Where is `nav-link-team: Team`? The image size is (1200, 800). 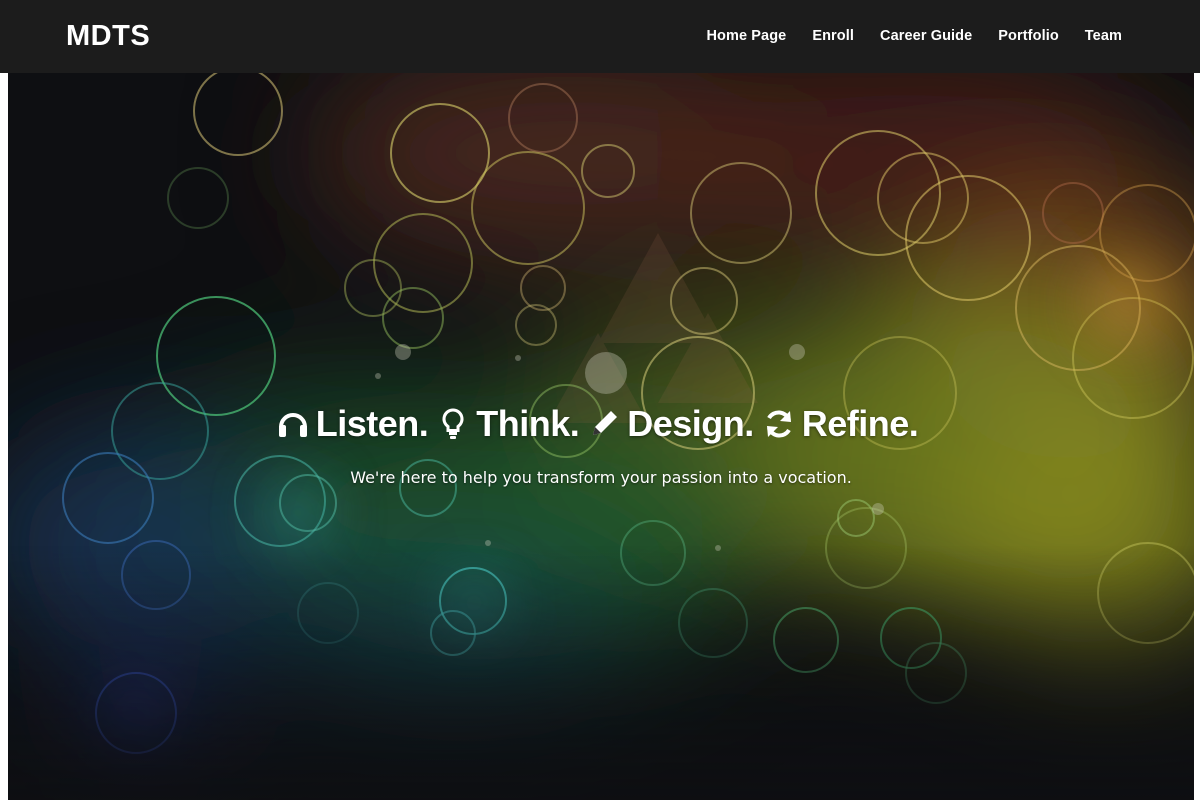 nav-link-team: Team is located at coordinates (1103, 36).